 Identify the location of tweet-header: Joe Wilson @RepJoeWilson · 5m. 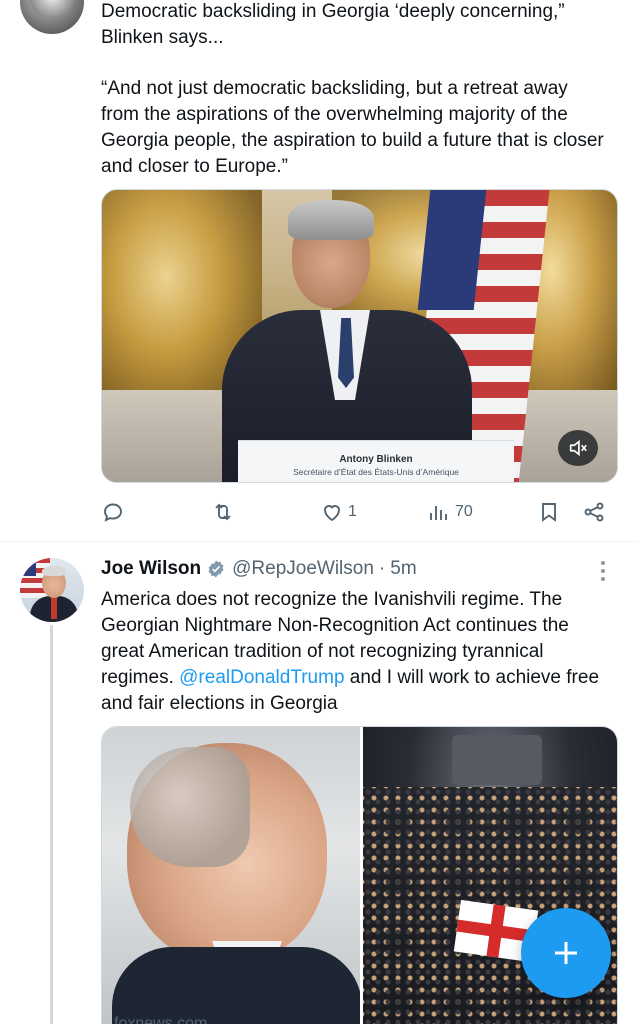
(259, 569).